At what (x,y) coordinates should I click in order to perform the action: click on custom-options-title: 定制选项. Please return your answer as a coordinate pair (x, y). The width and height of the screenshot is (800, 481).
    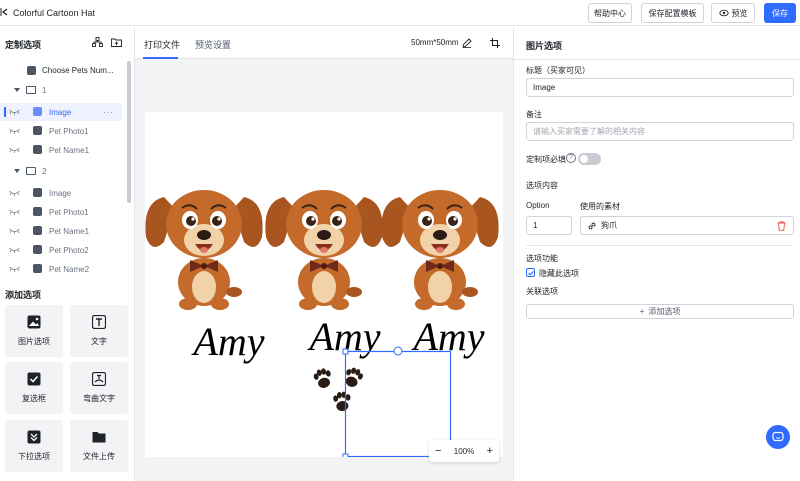
    Looking at the image, I should click on (23, 45).